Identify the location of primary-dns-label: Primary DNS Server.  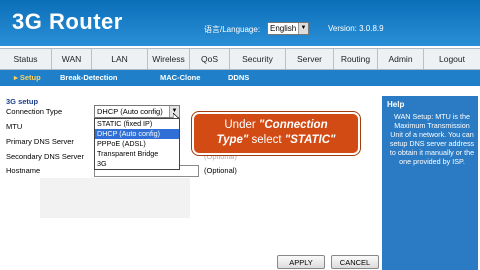
(40, 141).